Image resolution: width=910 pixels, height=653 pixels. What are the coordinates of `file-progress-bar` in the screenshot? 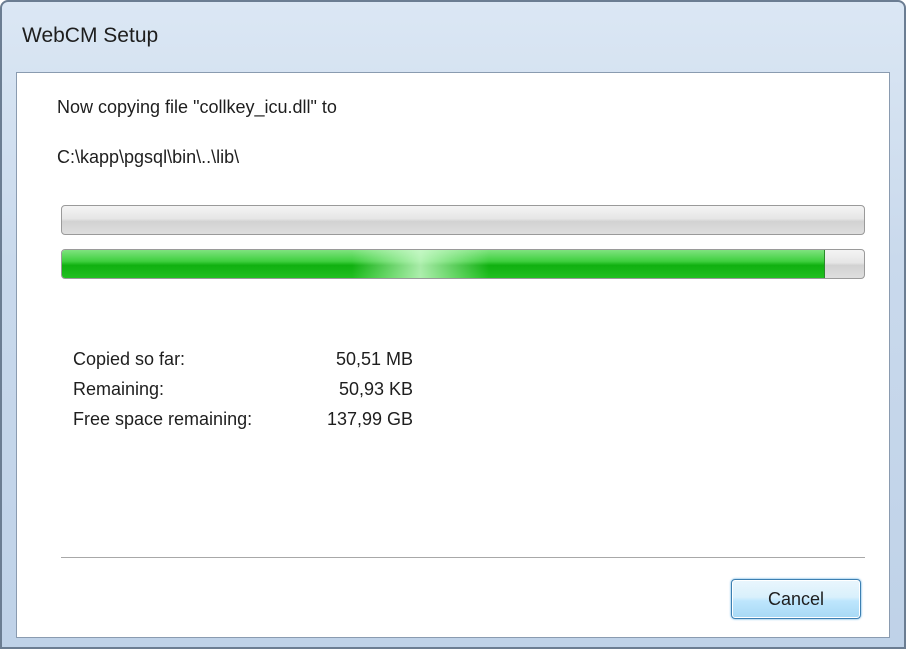 It's located at (463, 220).